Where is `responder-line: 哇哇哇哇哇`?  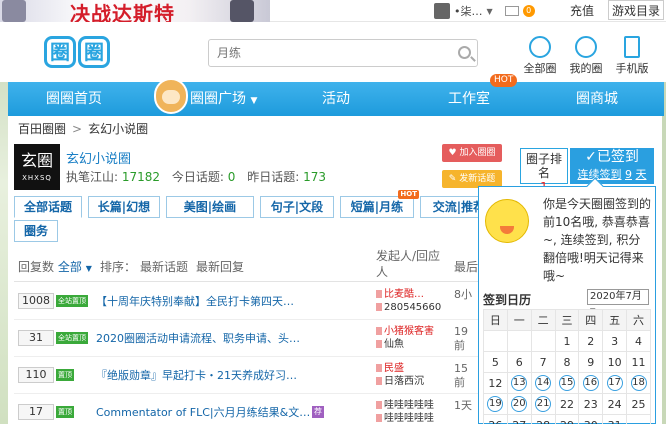 responder-line: 哇哇哇哇哇 is located at coordinates (413, 418).